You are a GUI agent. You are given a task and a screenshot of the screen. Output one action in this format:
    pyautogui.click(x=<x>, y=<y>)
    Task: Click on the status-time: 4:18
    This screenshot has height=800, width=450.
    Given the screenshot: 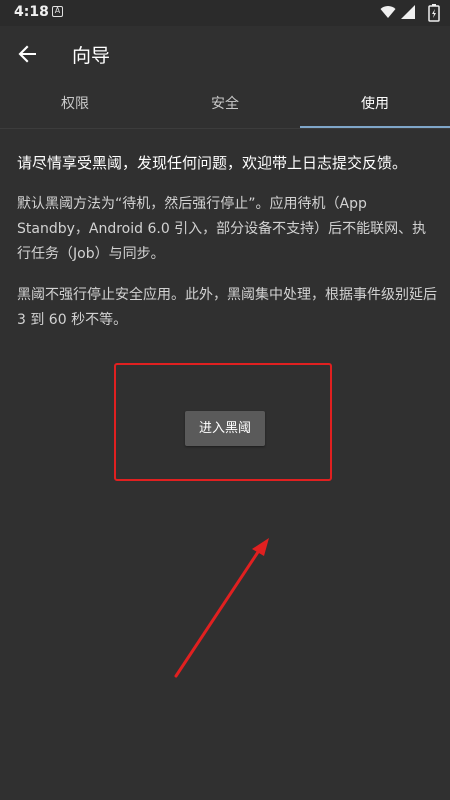 What is the action you would take?
    pyautogui.click(x=31, y=12)
    